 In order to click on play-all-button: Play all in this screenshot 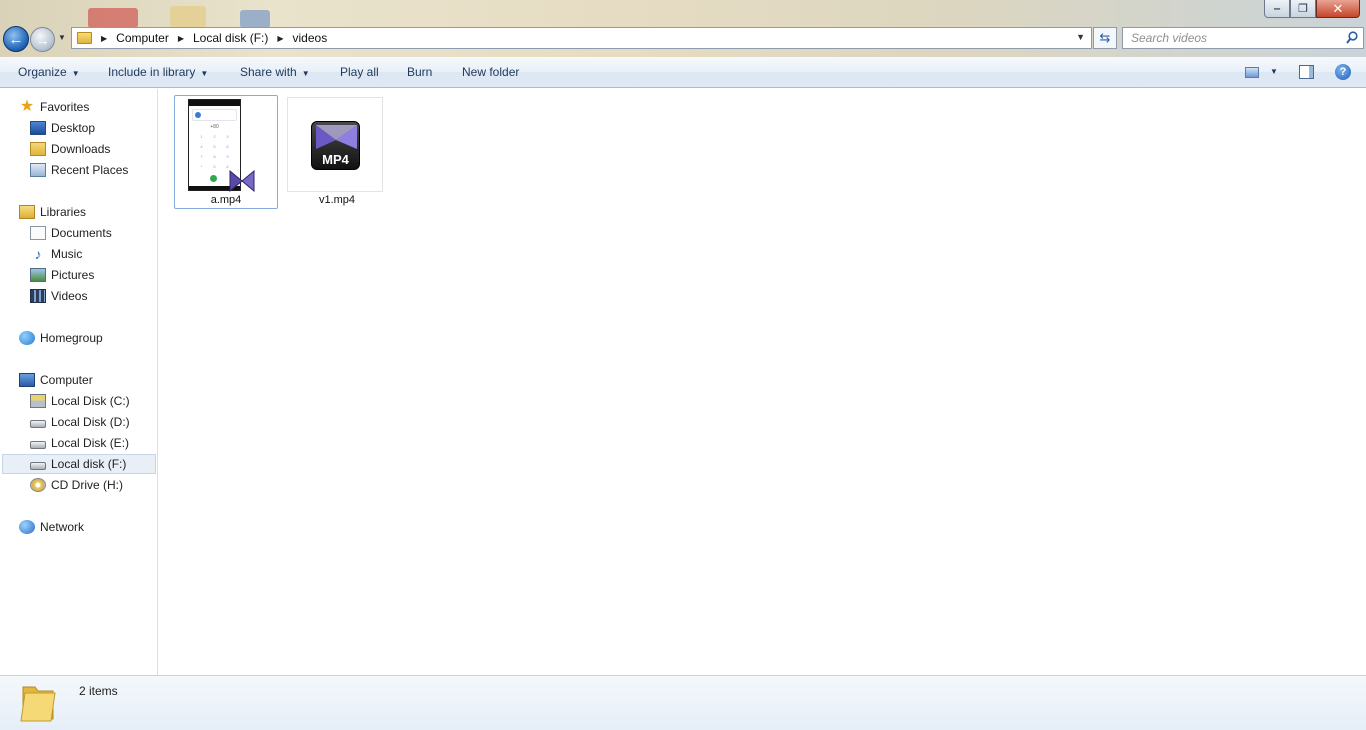, I will do `click(359, 72)`.